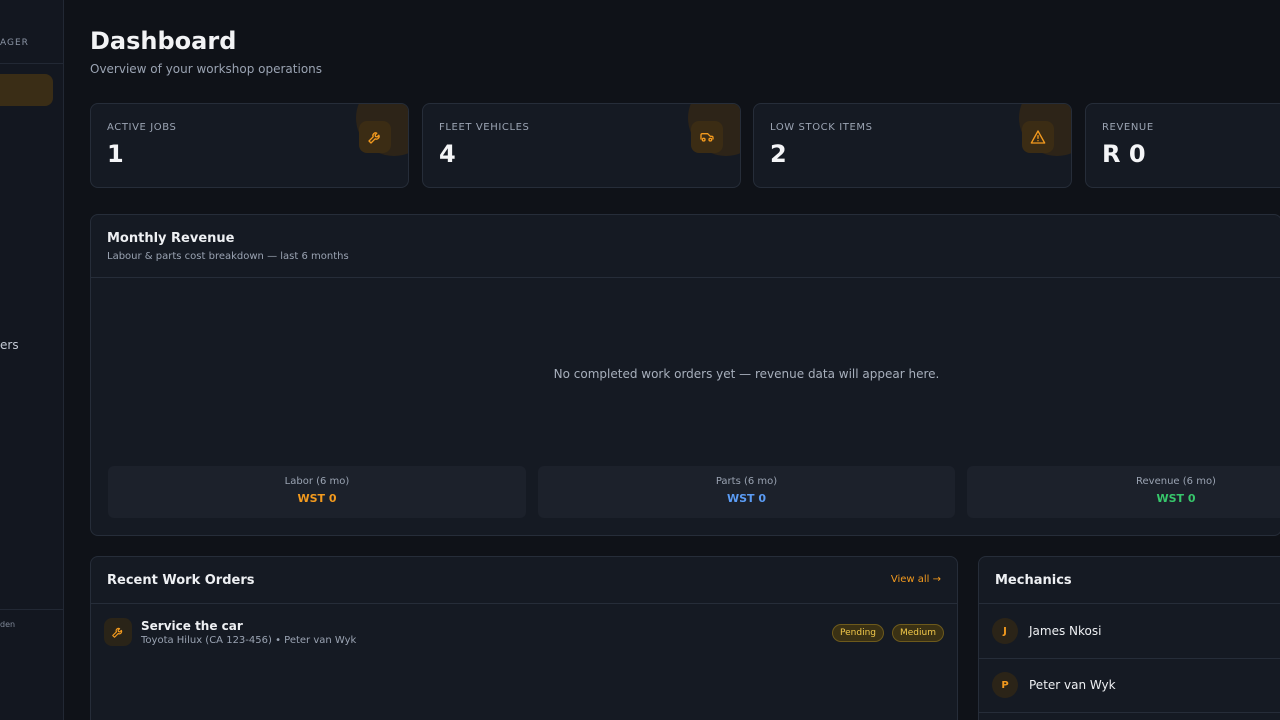 The height and width of the screenshot is (720, 1280). I want to click on stat-value: 4, so click(447, 154).